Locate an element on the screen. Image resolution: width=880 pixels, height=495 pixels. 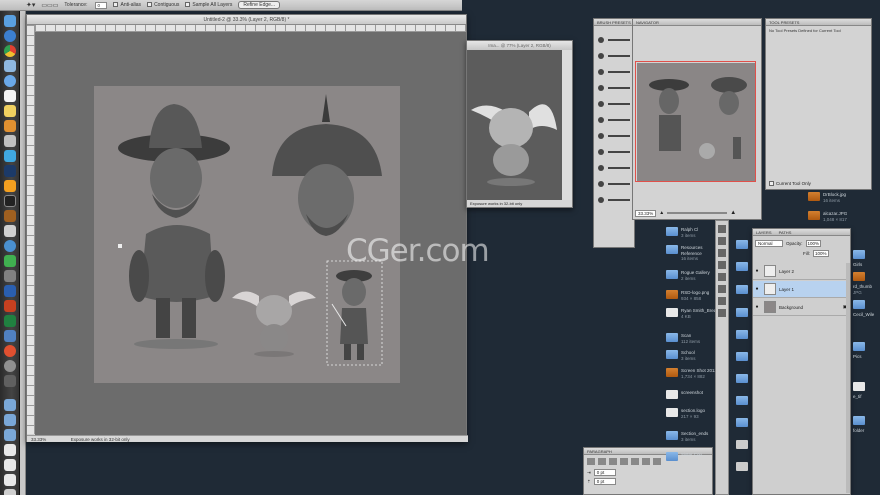
finder-item: alcazar.JPG 1,048 × 817 is located at coordinates (827, 216).